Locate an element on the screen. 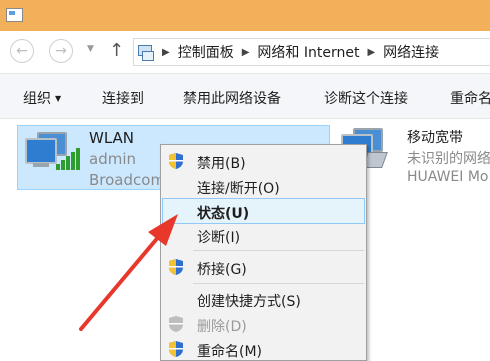 Image resolution: width=490 pixels, height=361 pixels. connection-name: 移动宽带 is located at coordinates (435, 138).